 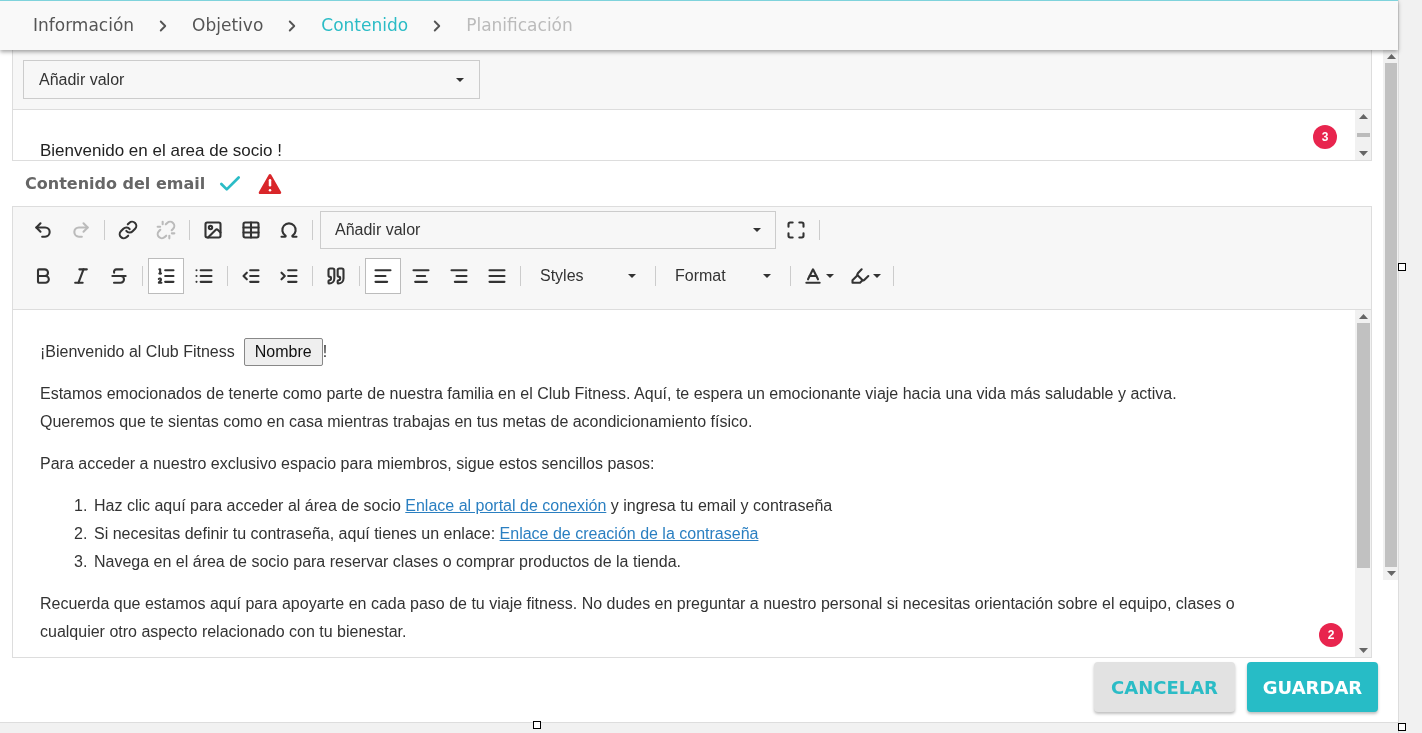 I want to click on italic-icon, so click(x=81, y=276).